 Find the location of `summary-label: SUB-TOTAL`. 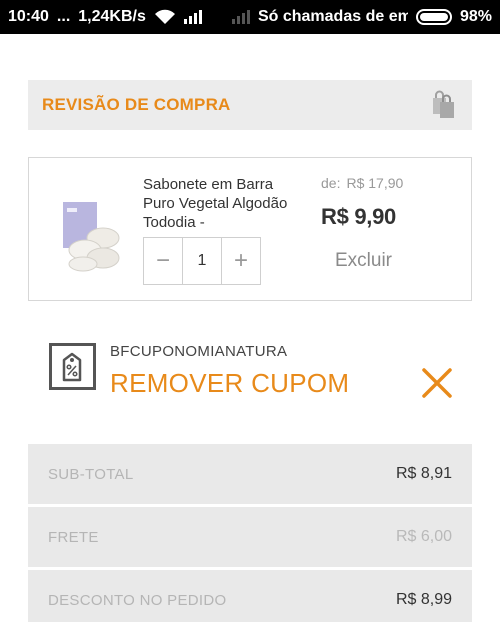

summary-label: SUB-TOTAL is located at coordinates (91, 474).